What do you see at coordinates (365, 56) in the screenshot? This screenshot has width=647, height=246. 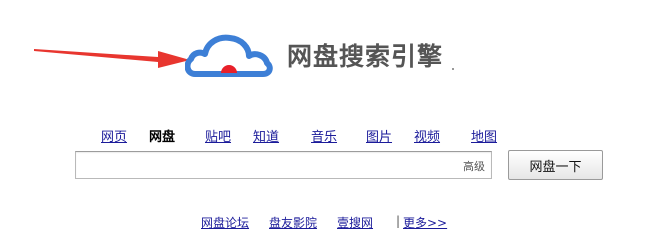 I see `logo-title: 网盘搜索引擎` at bounding box center [365, 56].